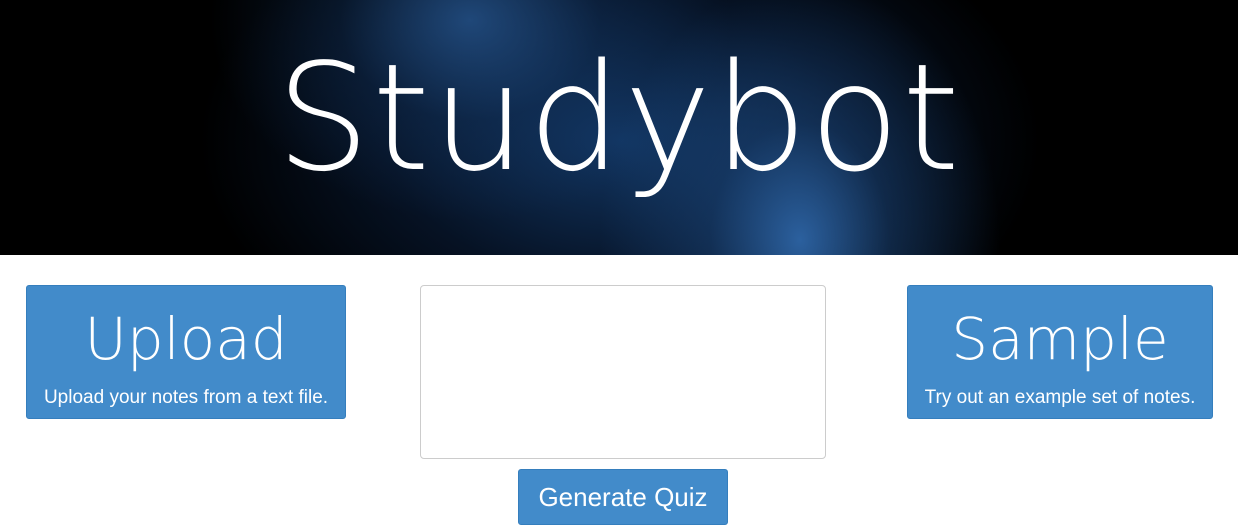 Image resolution: width=1238 pixels, height=530 pixels. What do you see at coordinates (623, 372) in the screenshot?
I see `notes-textarea` at bounding box center [623, 372].